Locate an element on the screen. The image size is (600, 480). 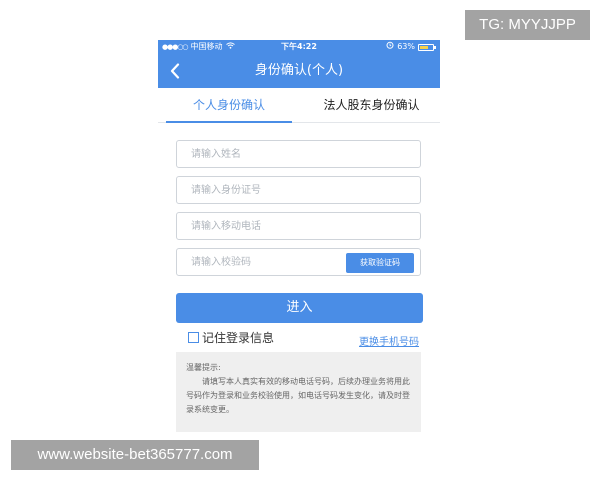
battery-percent: 63% is located at coordinates (406, 46).